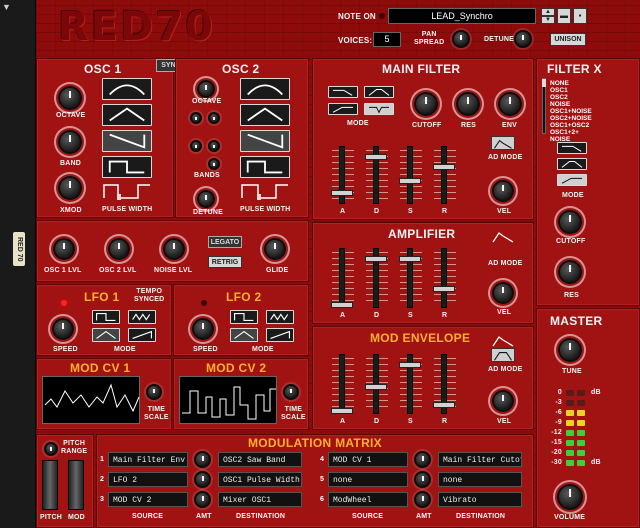 Image resolution: width=640 pixels, height=528 pixels. Describe the element at coordinates (280, 335) in the screenshot. I see `lfo2-saw-button` at that location.